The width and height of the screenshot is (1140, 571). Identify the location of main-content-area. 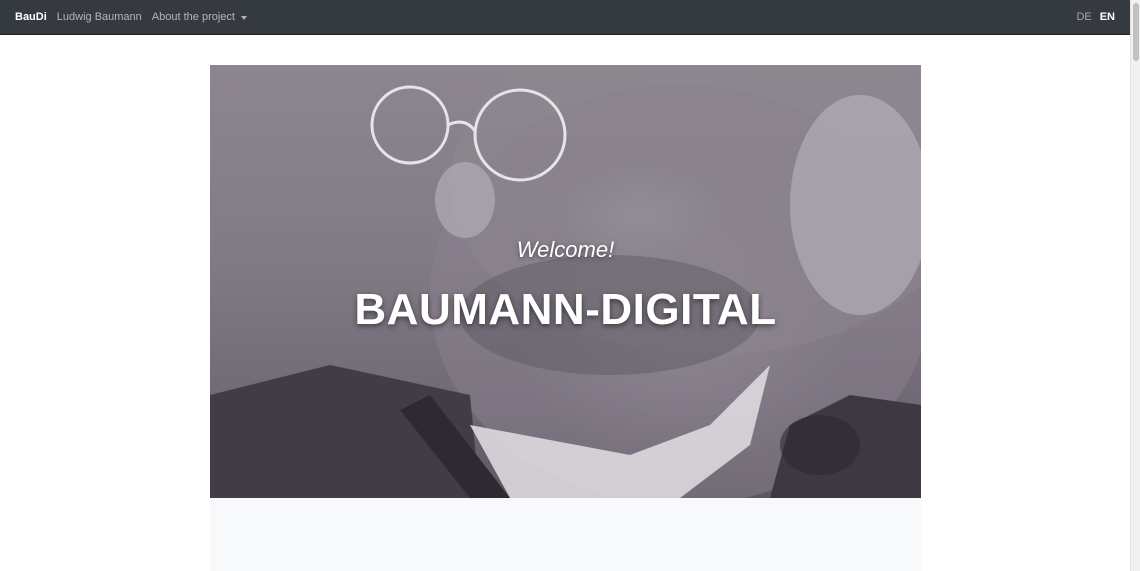
(565, 534).